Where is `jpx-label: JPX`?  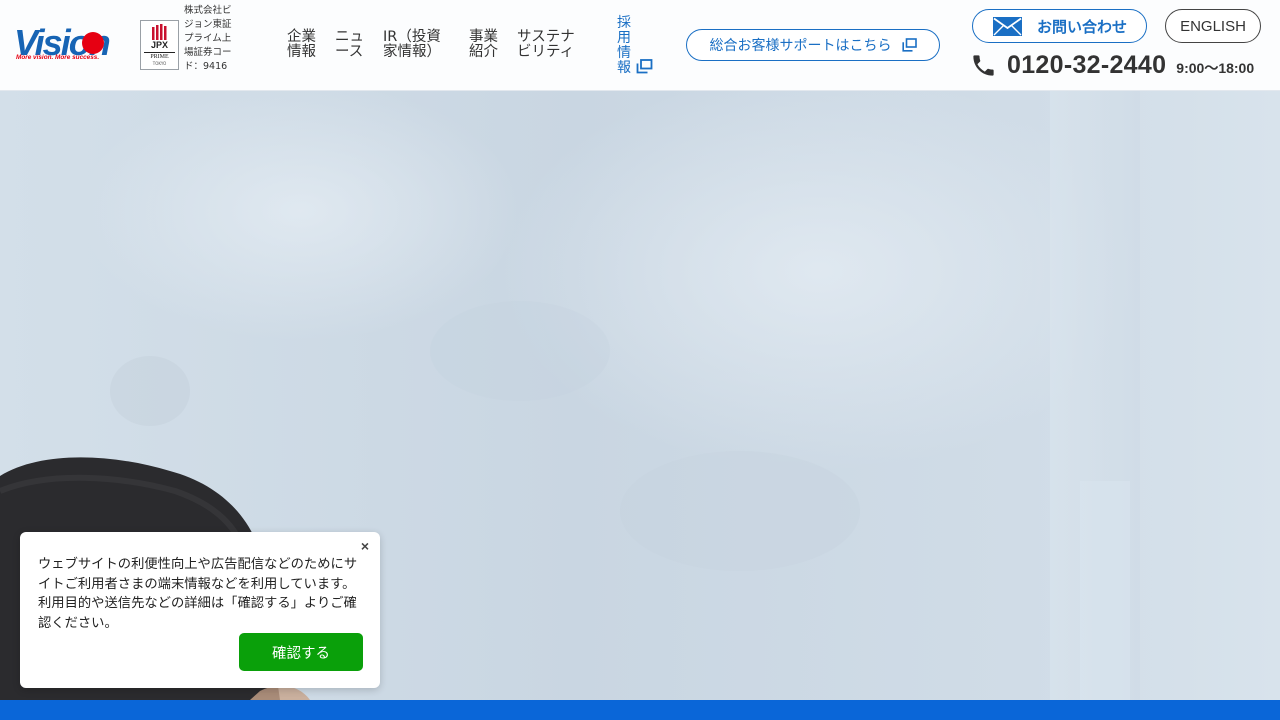
jpx-label: JPX is located at coordinates (159, 45).